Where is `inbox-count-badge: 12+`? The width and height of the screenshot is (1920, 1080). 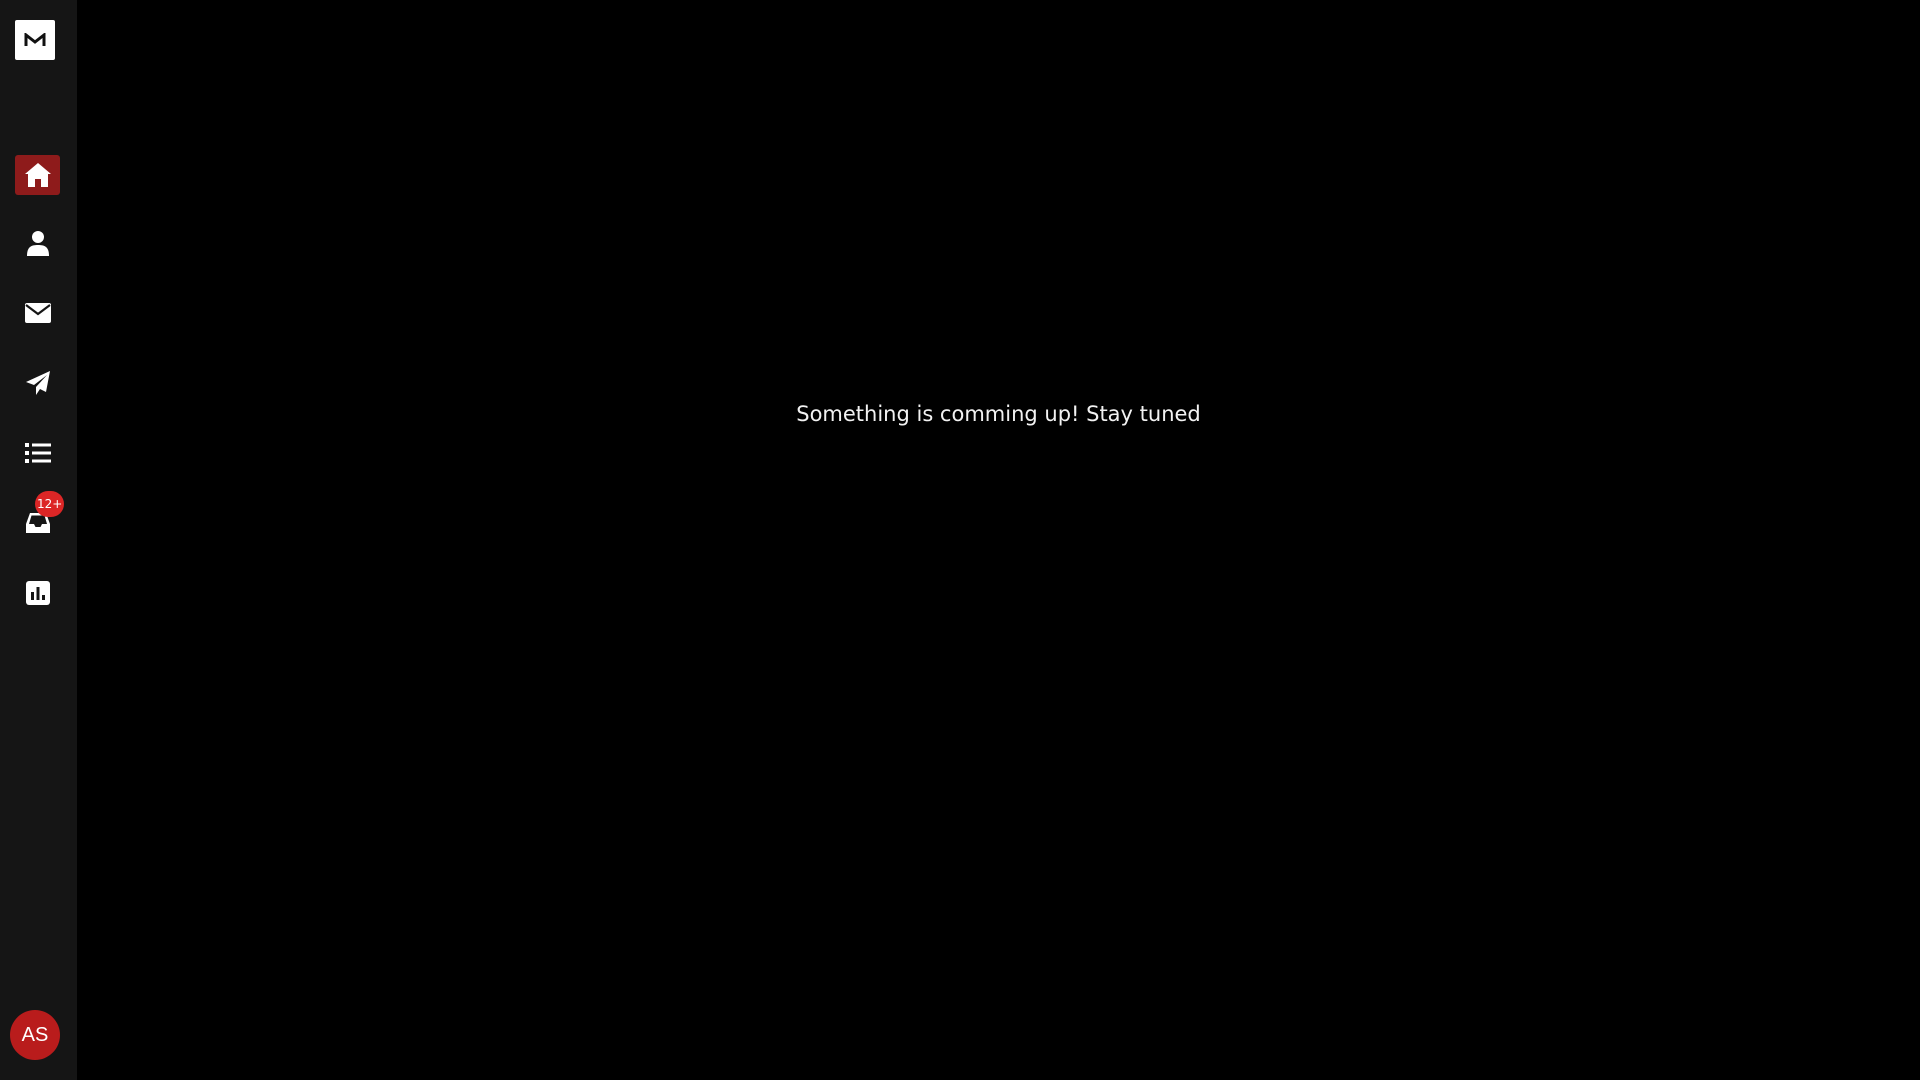 inbox-count-badge: 12+ is located at coordinates (50, 504).